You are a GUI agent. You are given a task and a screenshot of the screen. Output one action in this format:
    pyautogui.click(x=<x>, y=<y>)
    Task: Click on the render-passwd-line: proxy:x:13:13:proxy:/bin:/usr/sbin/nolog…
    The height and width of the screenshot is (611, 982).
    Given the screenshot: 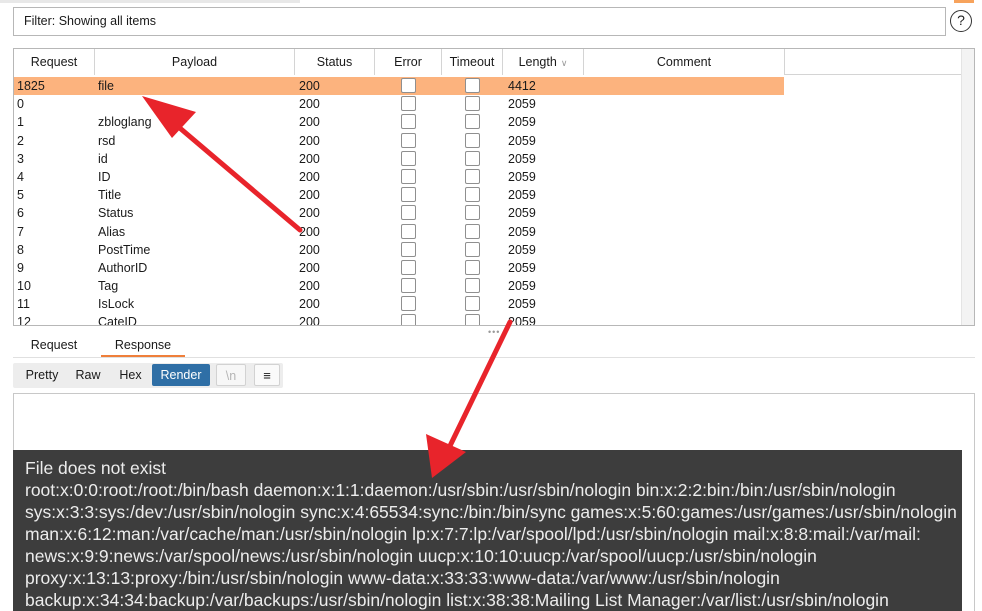 What is the action you would take?
    pyautogui.click(x=402, y=578)
    